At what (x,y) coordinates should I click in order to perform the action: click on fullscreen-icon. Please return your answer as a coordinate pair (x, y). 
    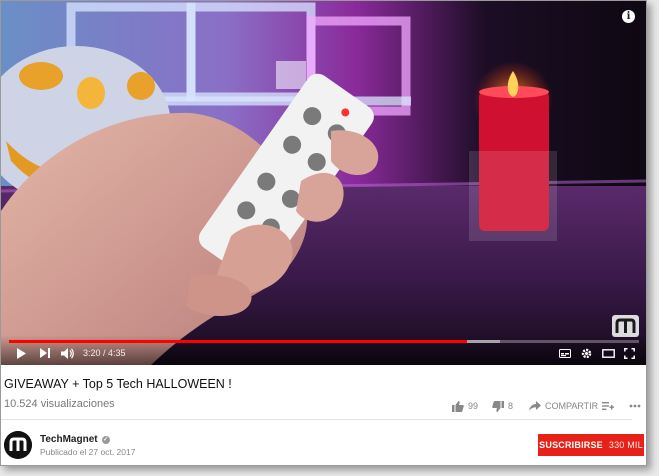
    Looking at the image, I should click on (629, 353).